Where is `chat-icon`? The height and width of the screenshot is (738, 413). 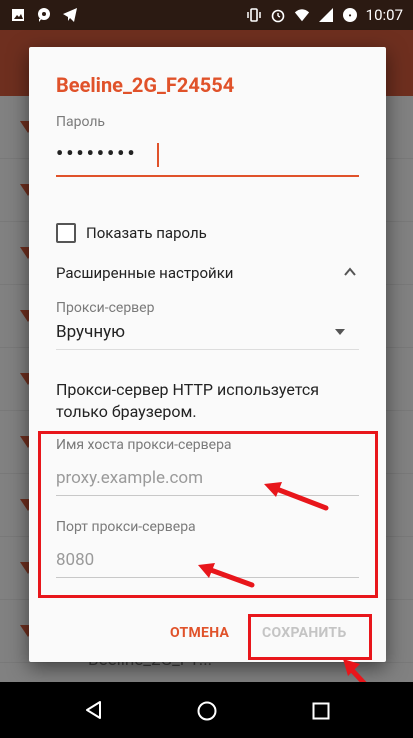
chat-icon is located at coordinates (44, 15).